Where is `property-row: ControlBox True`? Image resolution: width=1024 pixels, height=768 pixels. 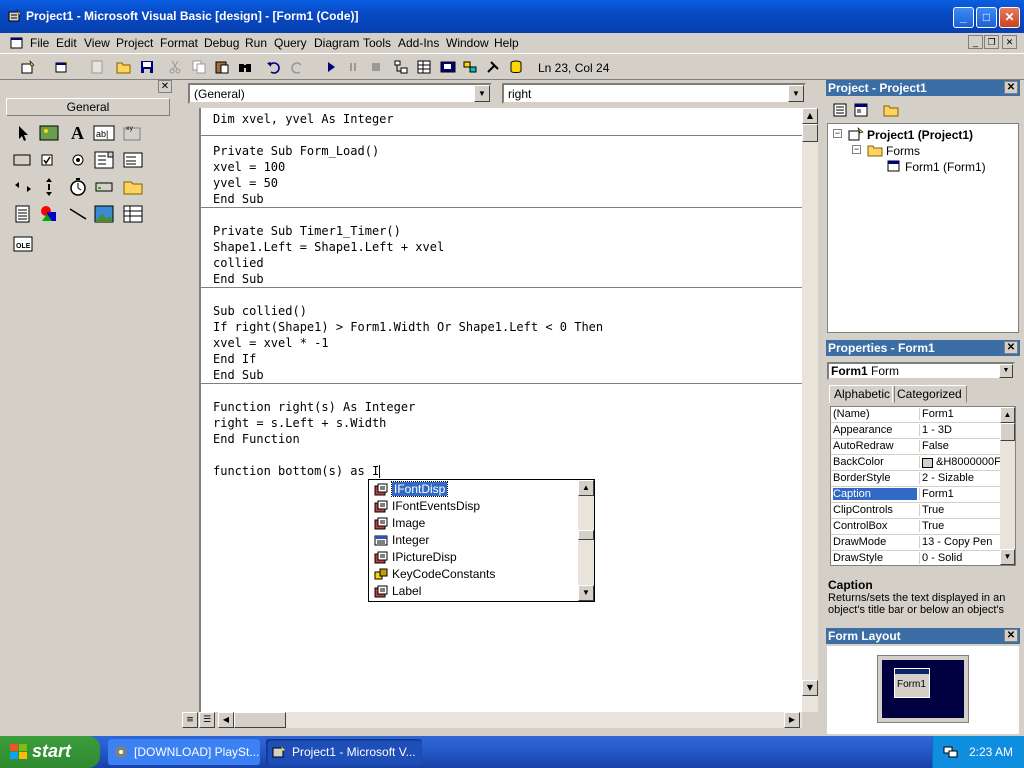 property-row: ControlBox True is located at coordinates (916, 527).